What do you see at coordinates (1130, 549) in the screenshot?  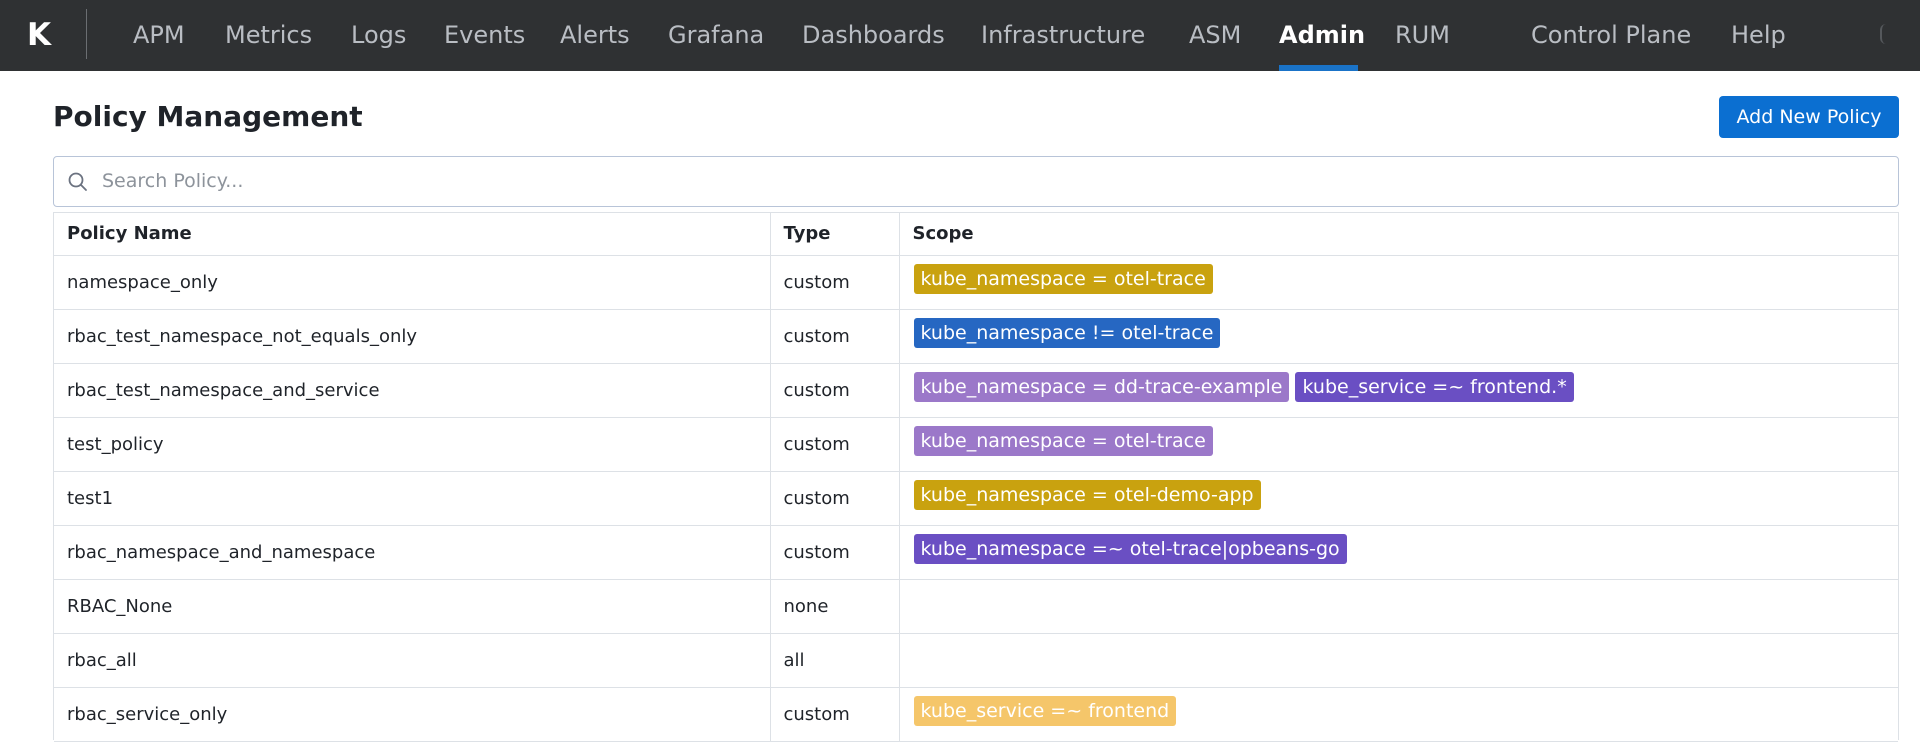 I see `scope-tag: kube_namespace =~ otel-trace|opbeans-go` at bounding box center [1130, 549].